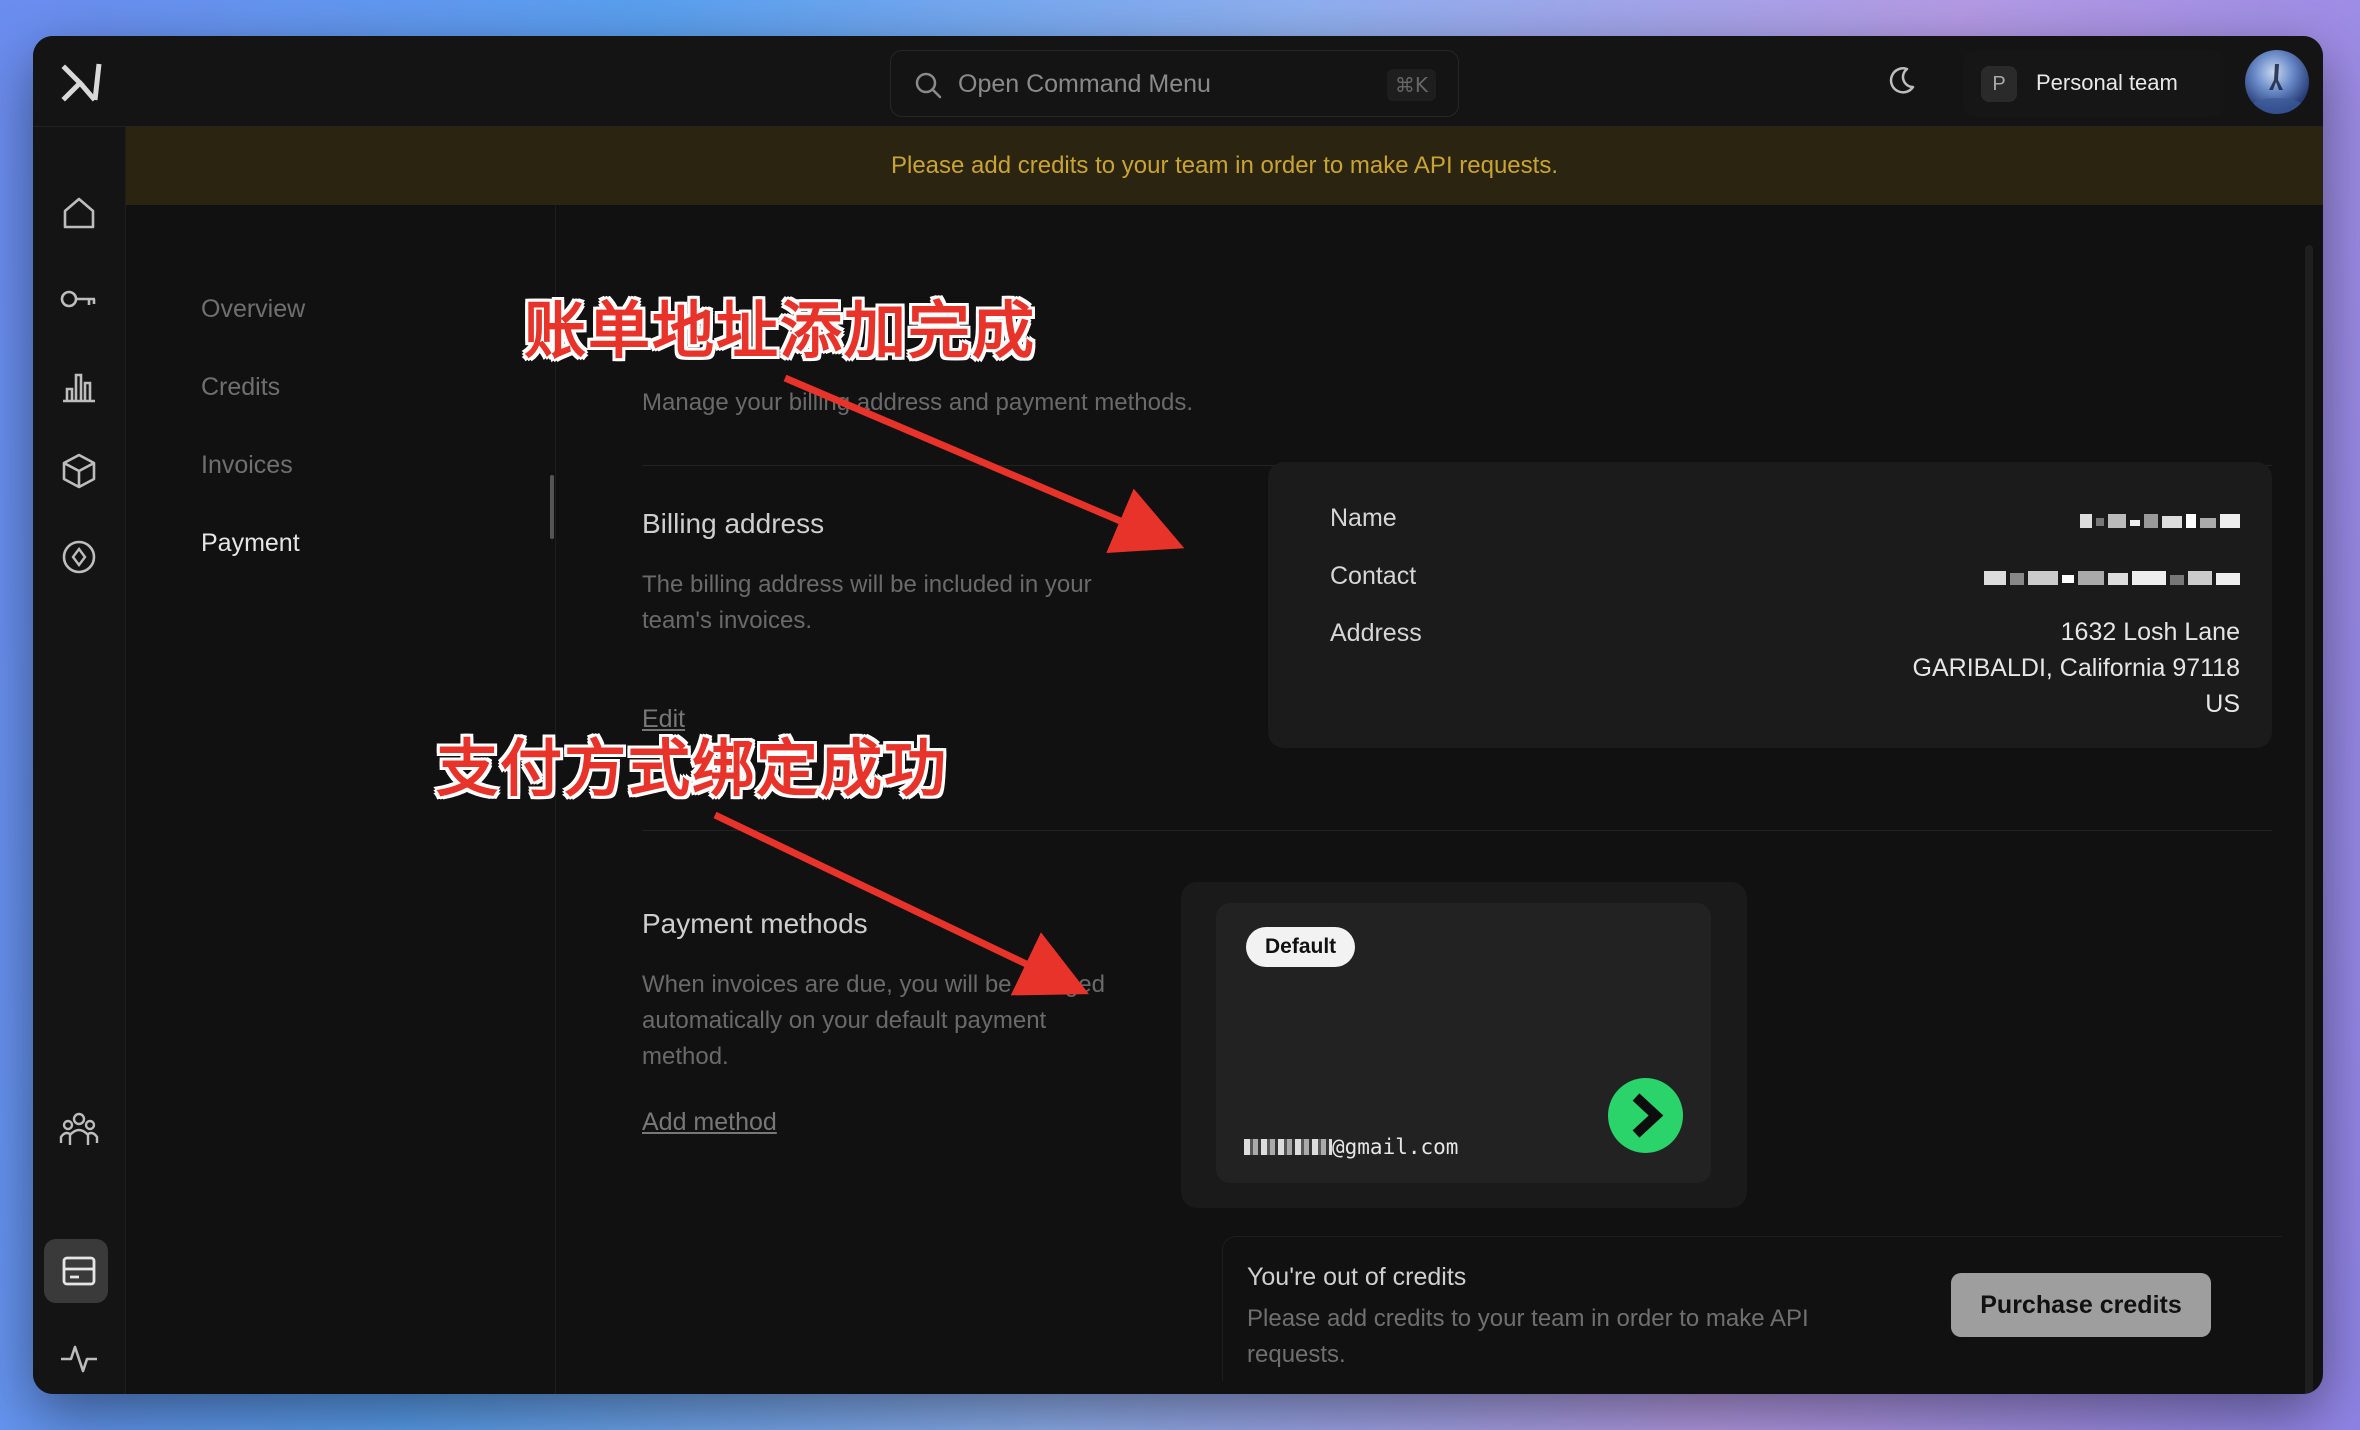  What do you see at coordinates (79, 213) in the screenshot?
I see `home-icon` at bounding box center [79, 213].